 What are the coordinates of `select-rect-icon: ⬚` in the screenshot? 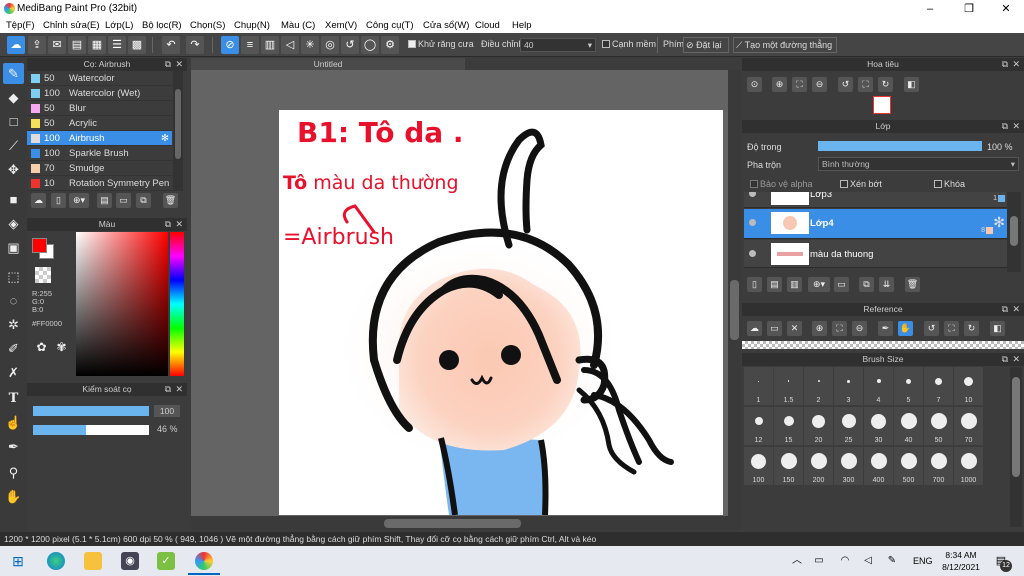 It's located at (13, 276).